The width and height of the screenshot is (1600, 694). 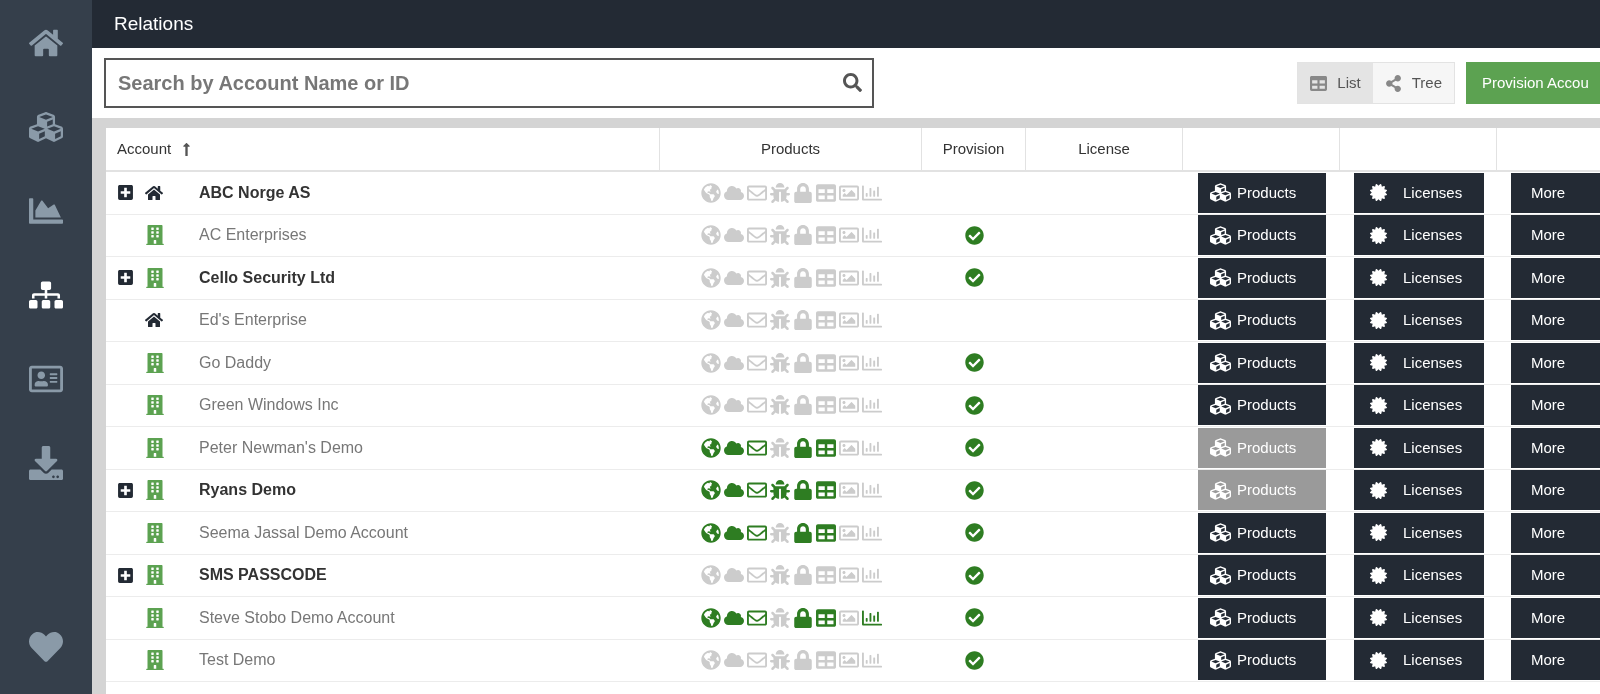 What do you see at coordinates (1393, 83) in the screenshot?
I see `share-icon` at bounding box center [1393, 83].